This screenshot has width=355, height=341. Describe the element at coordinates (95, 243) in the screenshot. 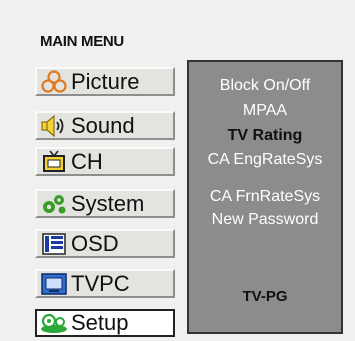

I see `menu-item-label: OSD` at that location.